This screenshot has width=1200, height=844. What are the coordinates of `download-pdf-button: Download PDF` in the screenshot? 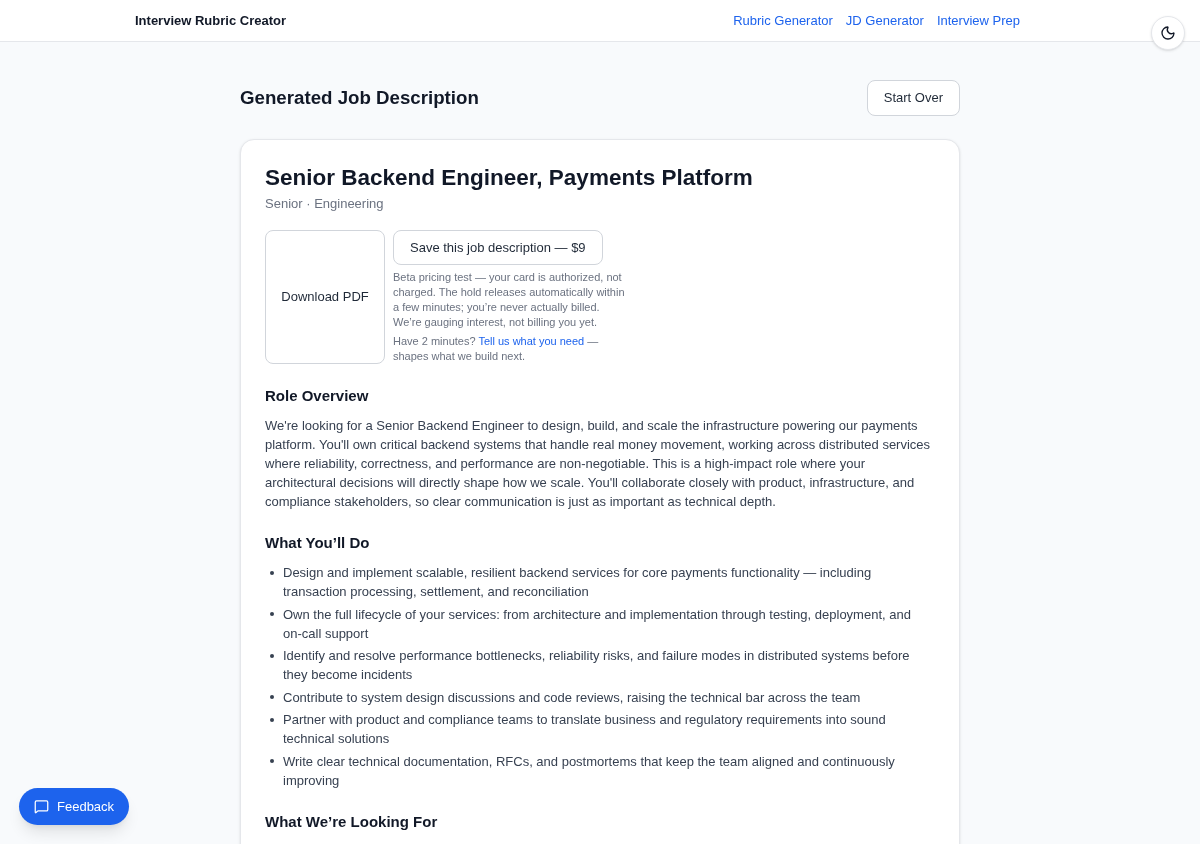 It's located at (325, 297).